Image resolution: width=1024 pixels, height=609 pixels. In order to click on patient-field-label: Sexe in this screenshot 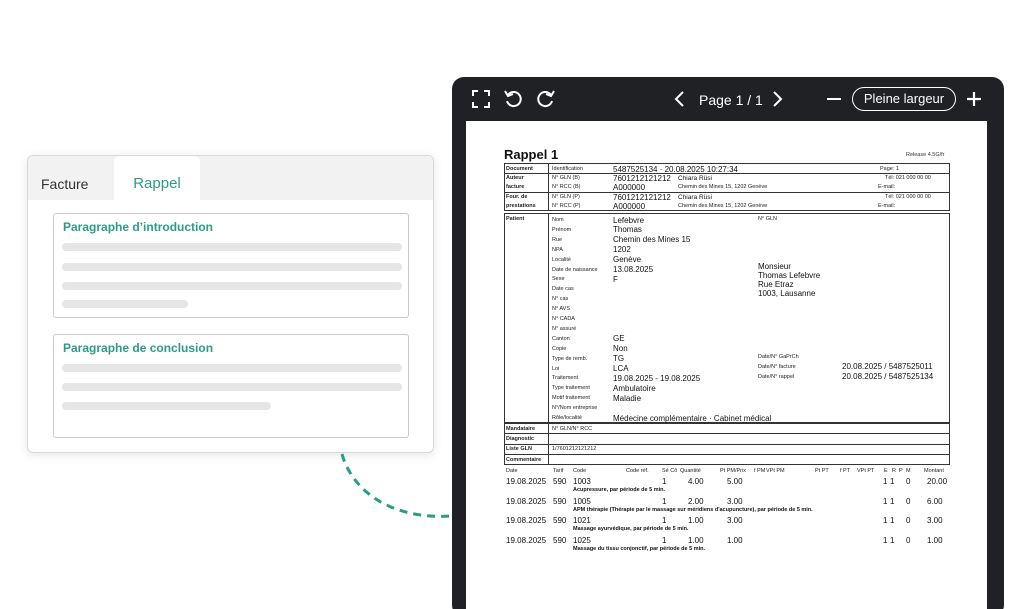, I will do `click(558, 279)`.